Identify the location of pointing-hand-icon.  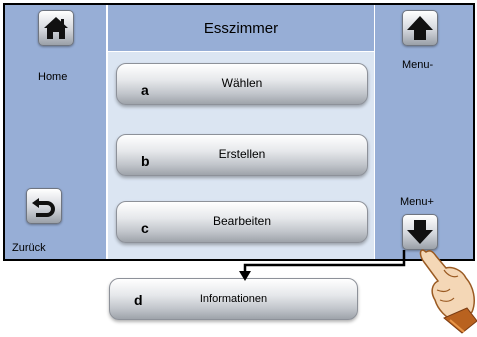
(448, 291).